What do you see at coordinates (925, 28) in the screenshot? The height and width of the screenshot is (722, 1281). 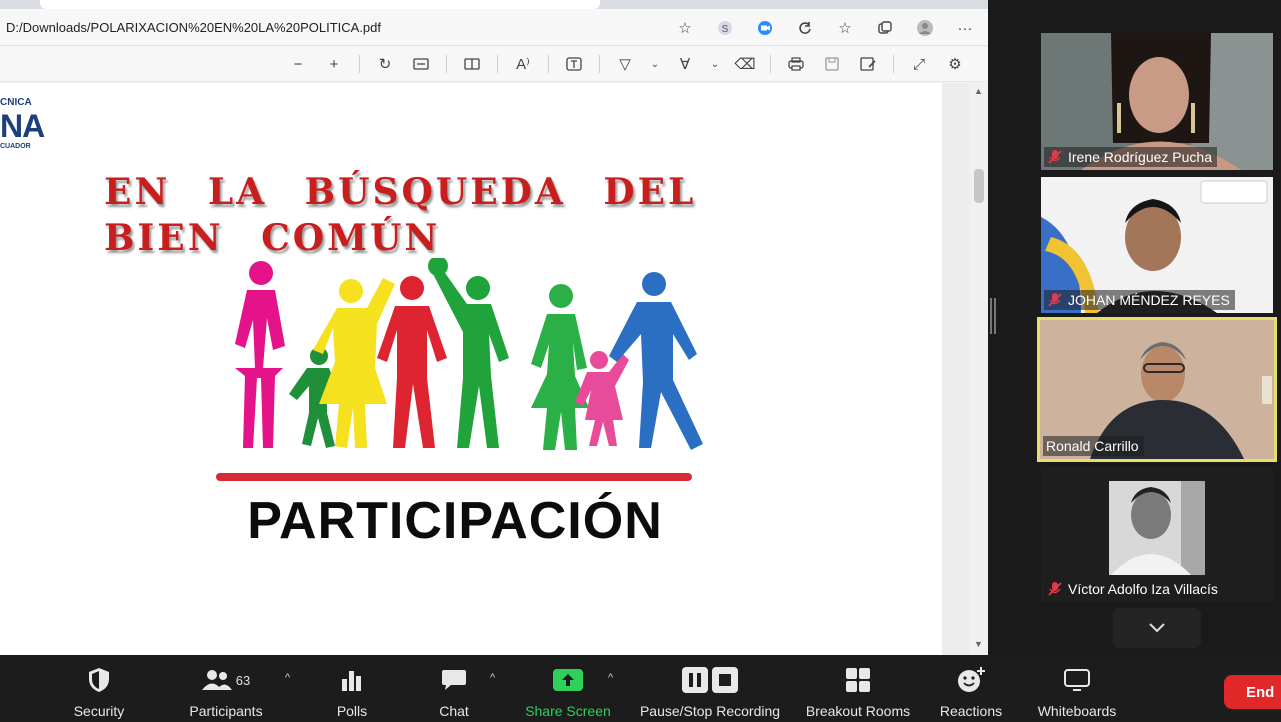 I see `profile-avatar-icon` at bounding box center [925, 28].